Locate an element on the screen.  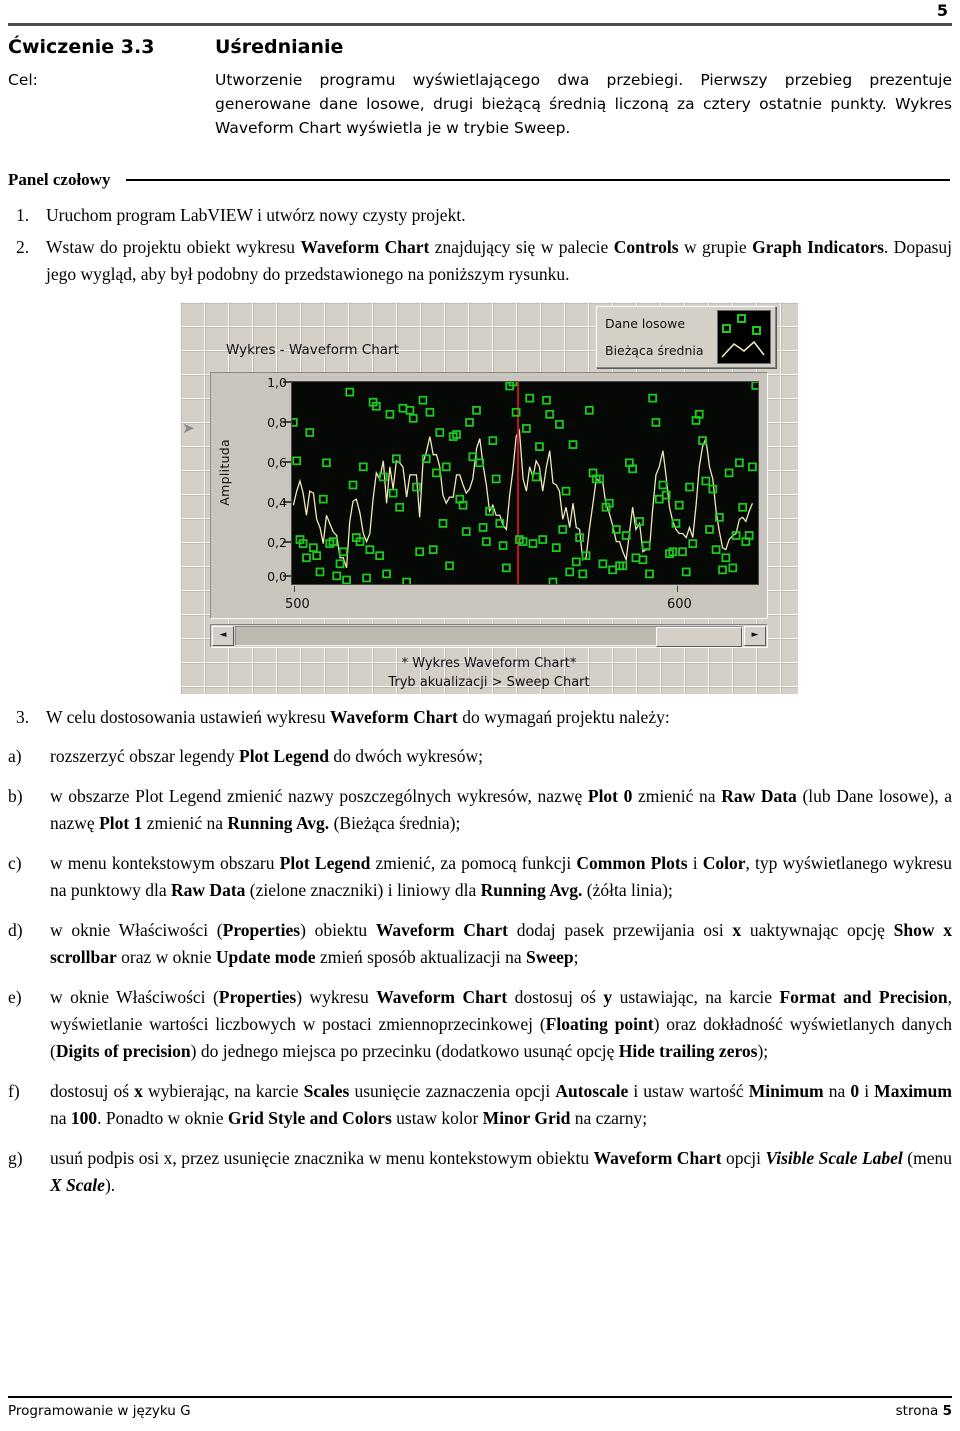
scroll-right-arrow-icon: ► is located at coordinates (755, 636).